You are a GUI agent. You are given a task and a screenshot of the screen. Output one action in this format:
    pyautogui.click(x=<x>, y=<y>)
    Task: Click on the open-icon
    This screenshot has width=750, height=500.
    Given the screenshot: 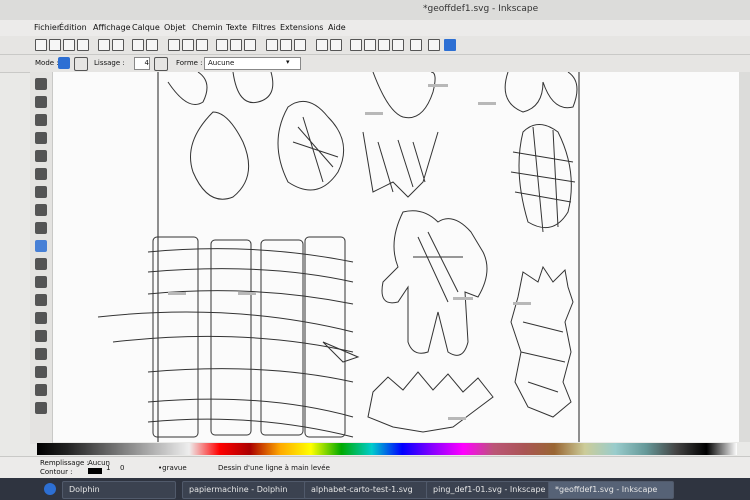 What is the action you would take?
    pyautogui.click(x=55, y=45)
    